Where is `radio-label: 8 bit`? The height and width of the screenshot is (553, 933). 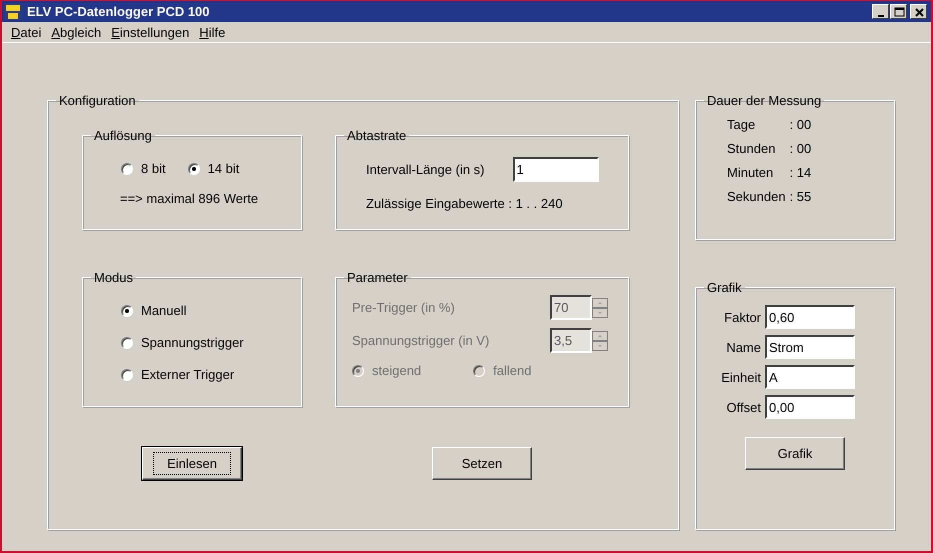 radio-label: 8 bit is located at coordinates (153, 168).